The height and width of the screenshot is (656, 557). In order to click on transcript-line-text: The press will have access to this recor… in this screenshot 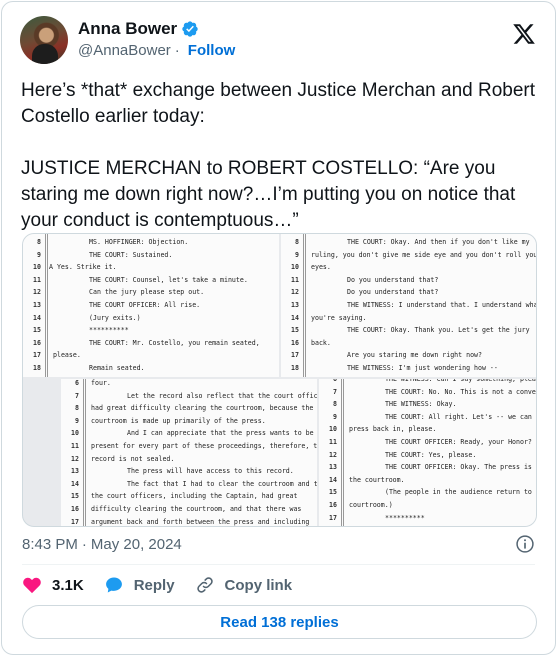, I will do `click(210, 471)`.